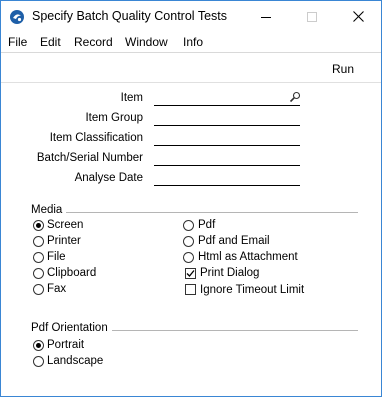  Describe the element at coordinates (50, 42) in the screenshot. I see `menu-edit: Edit` at that location.